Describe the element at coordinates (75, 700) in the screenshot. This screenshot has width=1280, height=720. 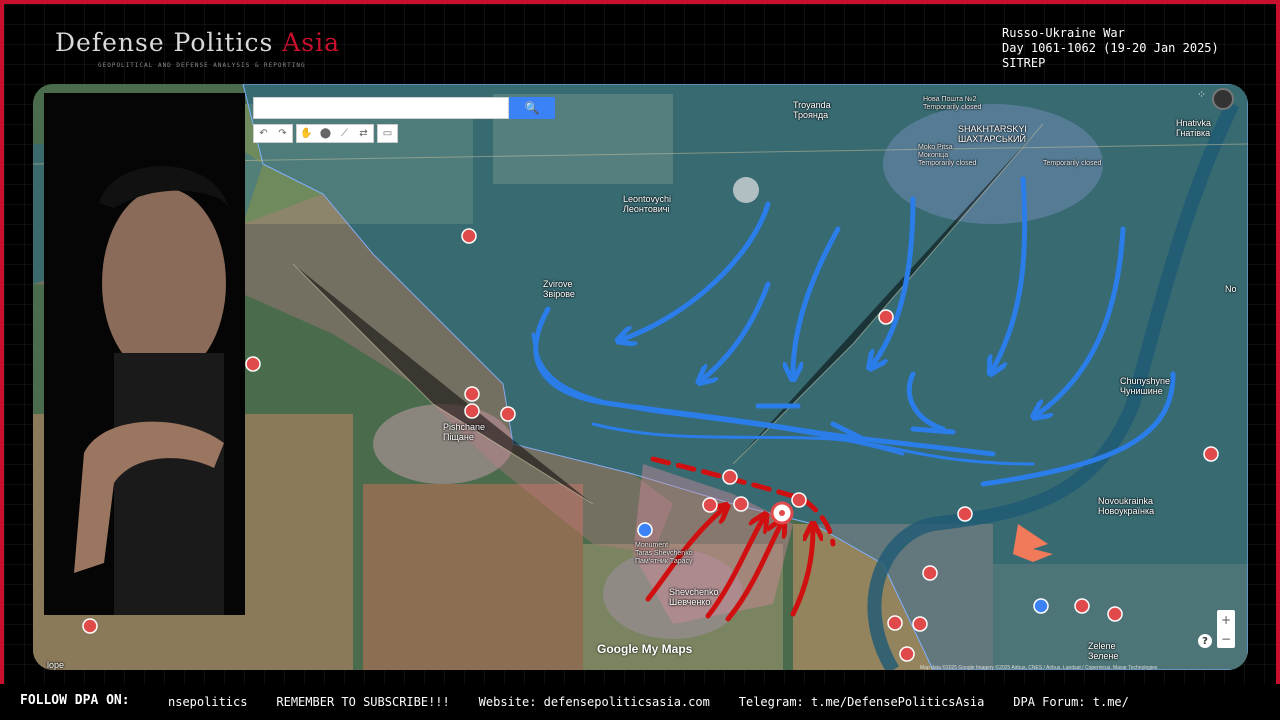
I see `follow-label: FOLLOW DPA ON:` at that location.